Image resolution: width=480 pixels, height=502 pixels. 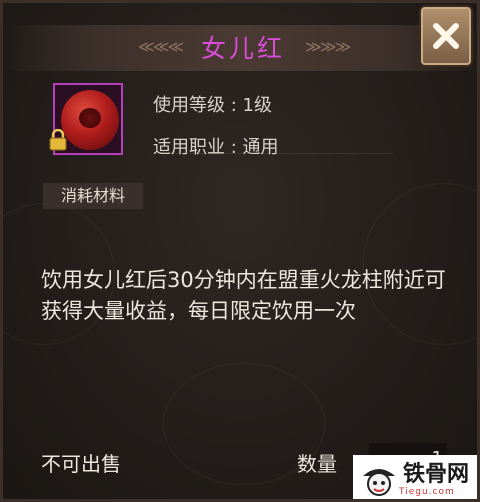 I want to click on wine-jar-icon, so click(x=90, y=120).